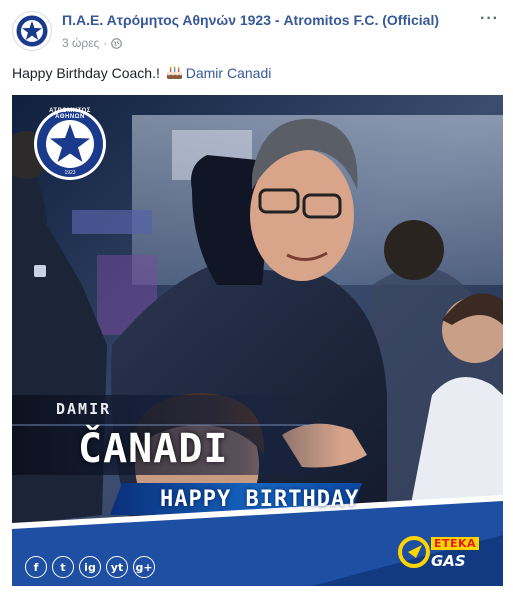  Describe the element at coordinates (36, 567) in the screenshot. I see `facebook-icon: f` at that location.